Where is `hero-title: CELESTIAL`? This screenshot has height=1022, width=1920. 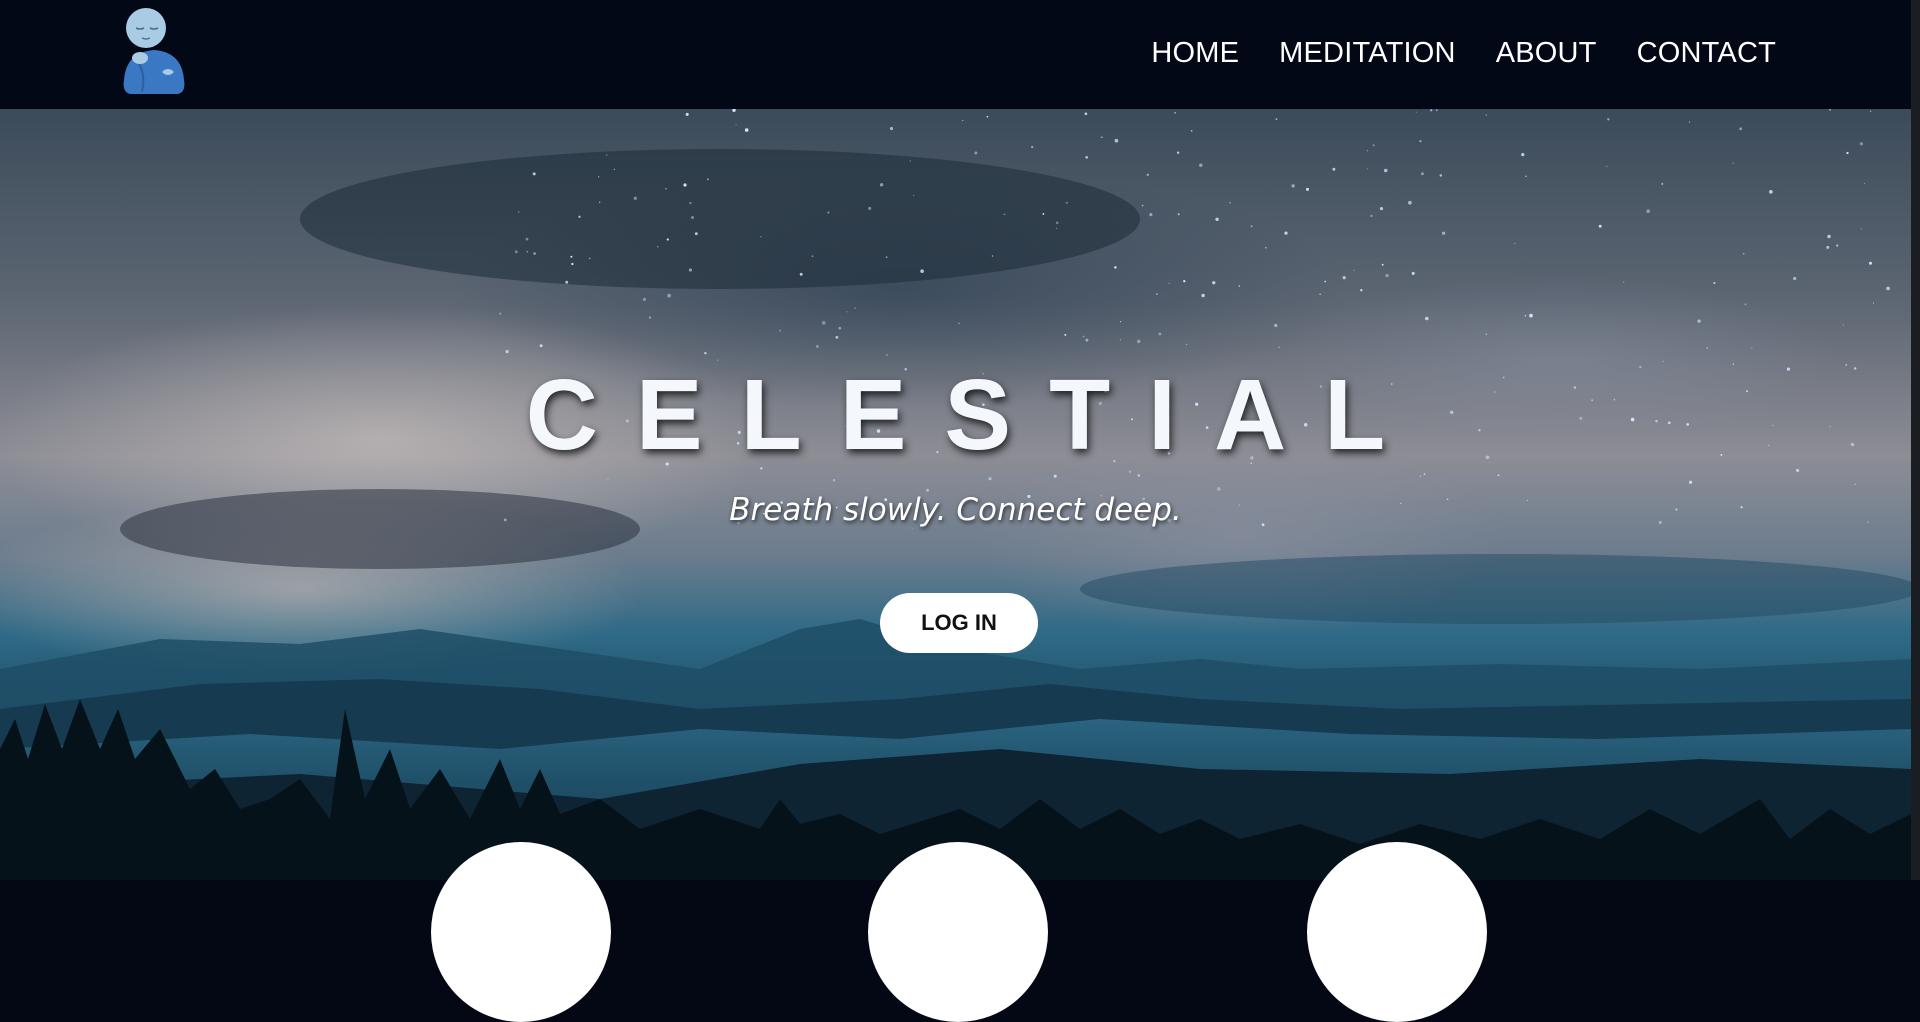 hero-title: CELESTIAL is located at coordinates (974, 415).